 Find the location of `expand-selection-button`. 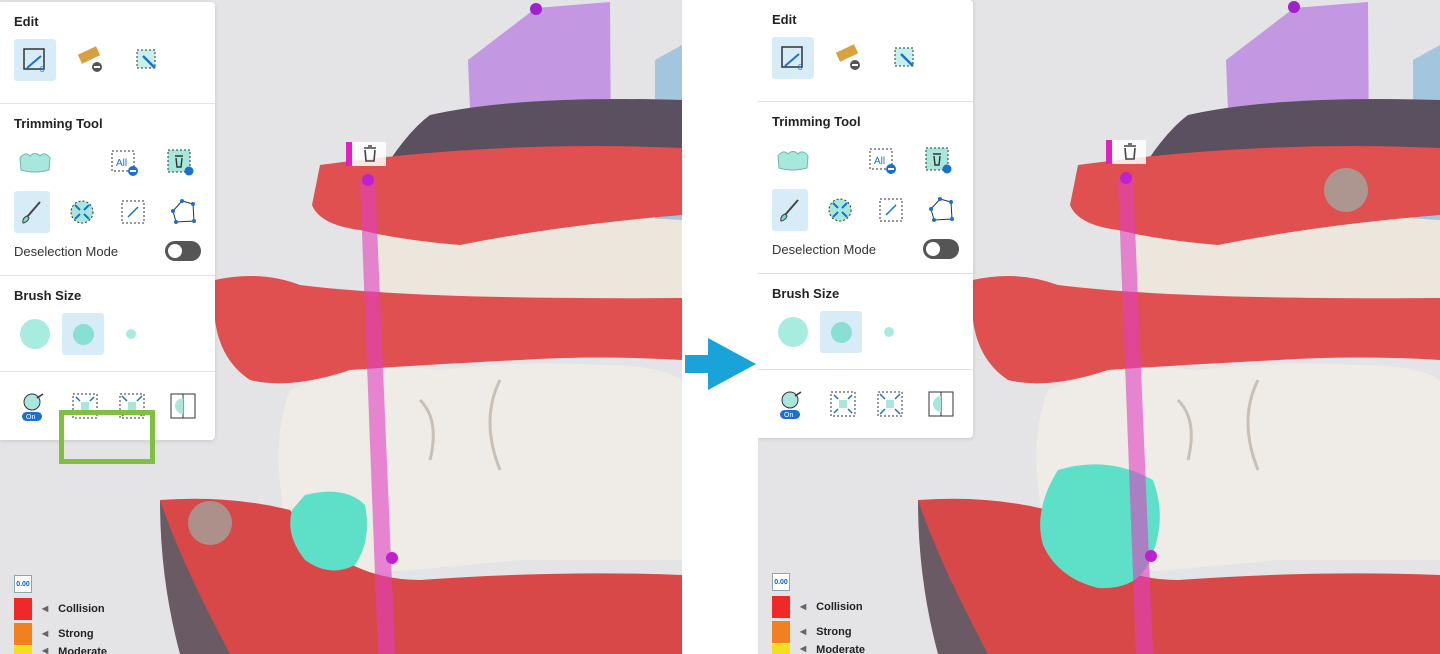

expand-selection-button is located at coordinates (890, 404).